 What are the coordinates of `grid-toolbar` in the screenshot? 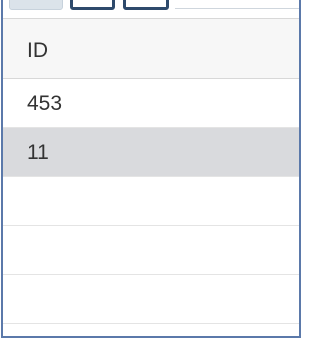 It's located at (151, 6).